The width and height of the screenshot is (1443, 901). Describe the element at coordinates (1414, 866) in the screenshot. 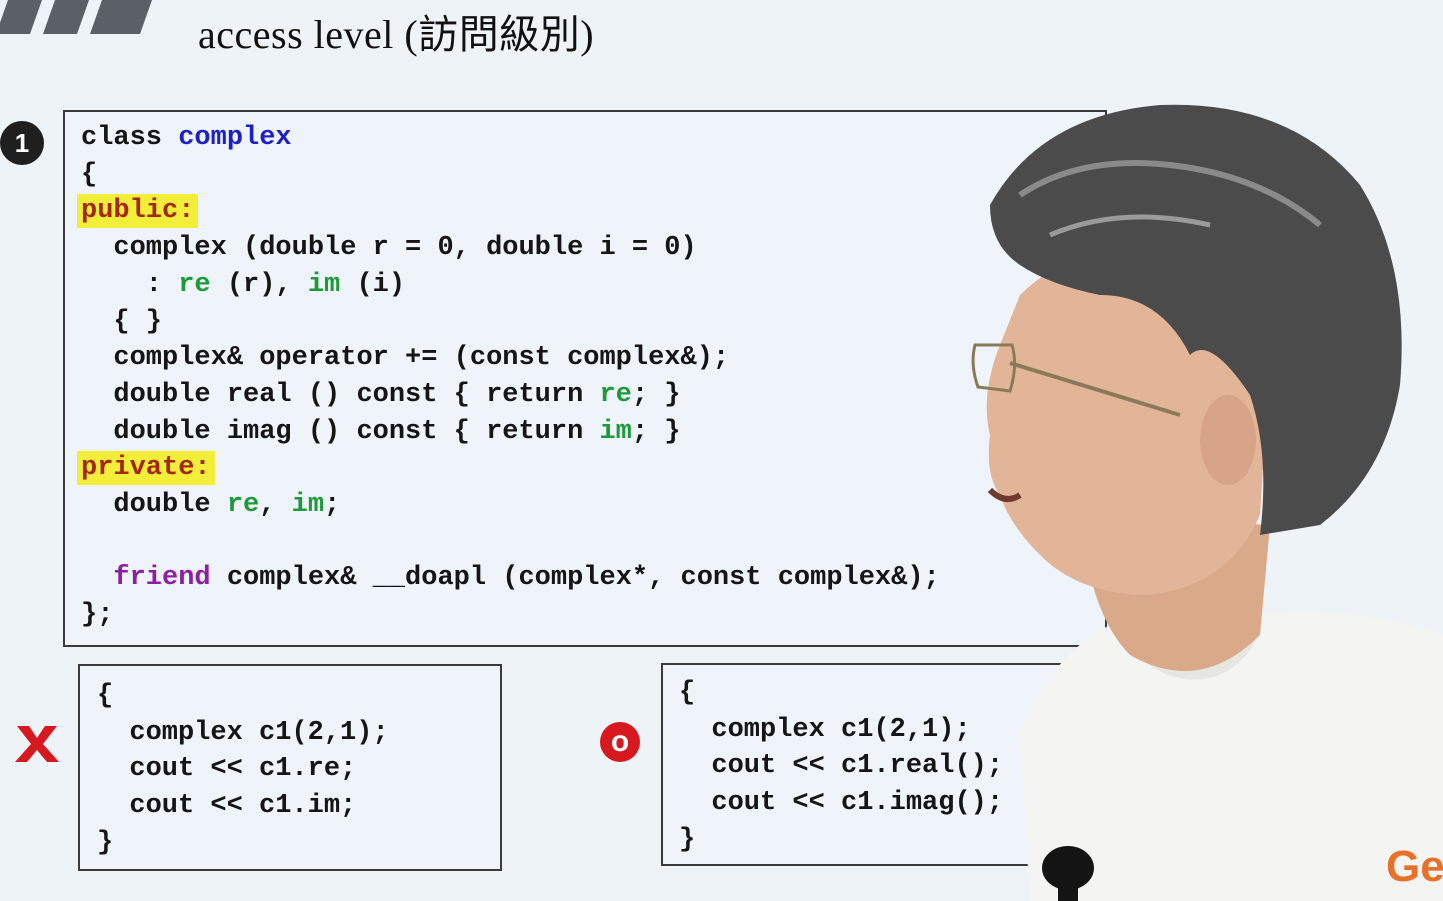

I see `brand-logo-fragment: Ge` at that location.